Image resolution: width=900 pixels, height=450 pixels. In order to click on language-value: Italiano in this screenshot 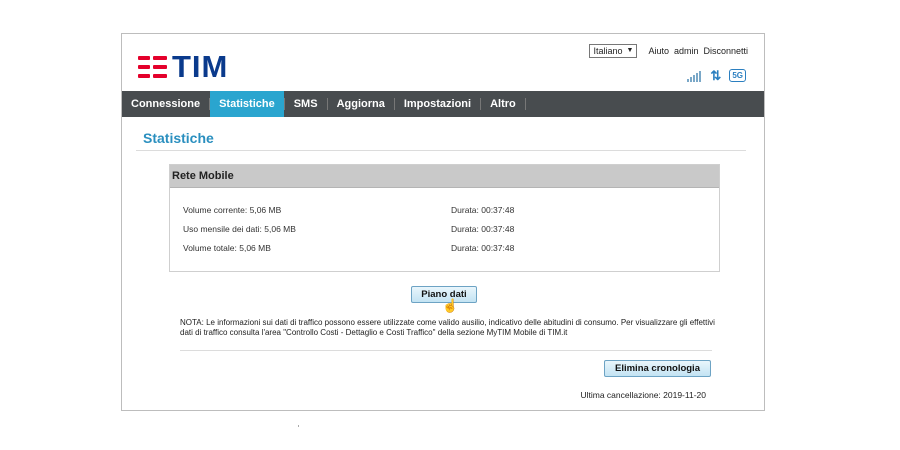, I will do `click(608, 51)`.